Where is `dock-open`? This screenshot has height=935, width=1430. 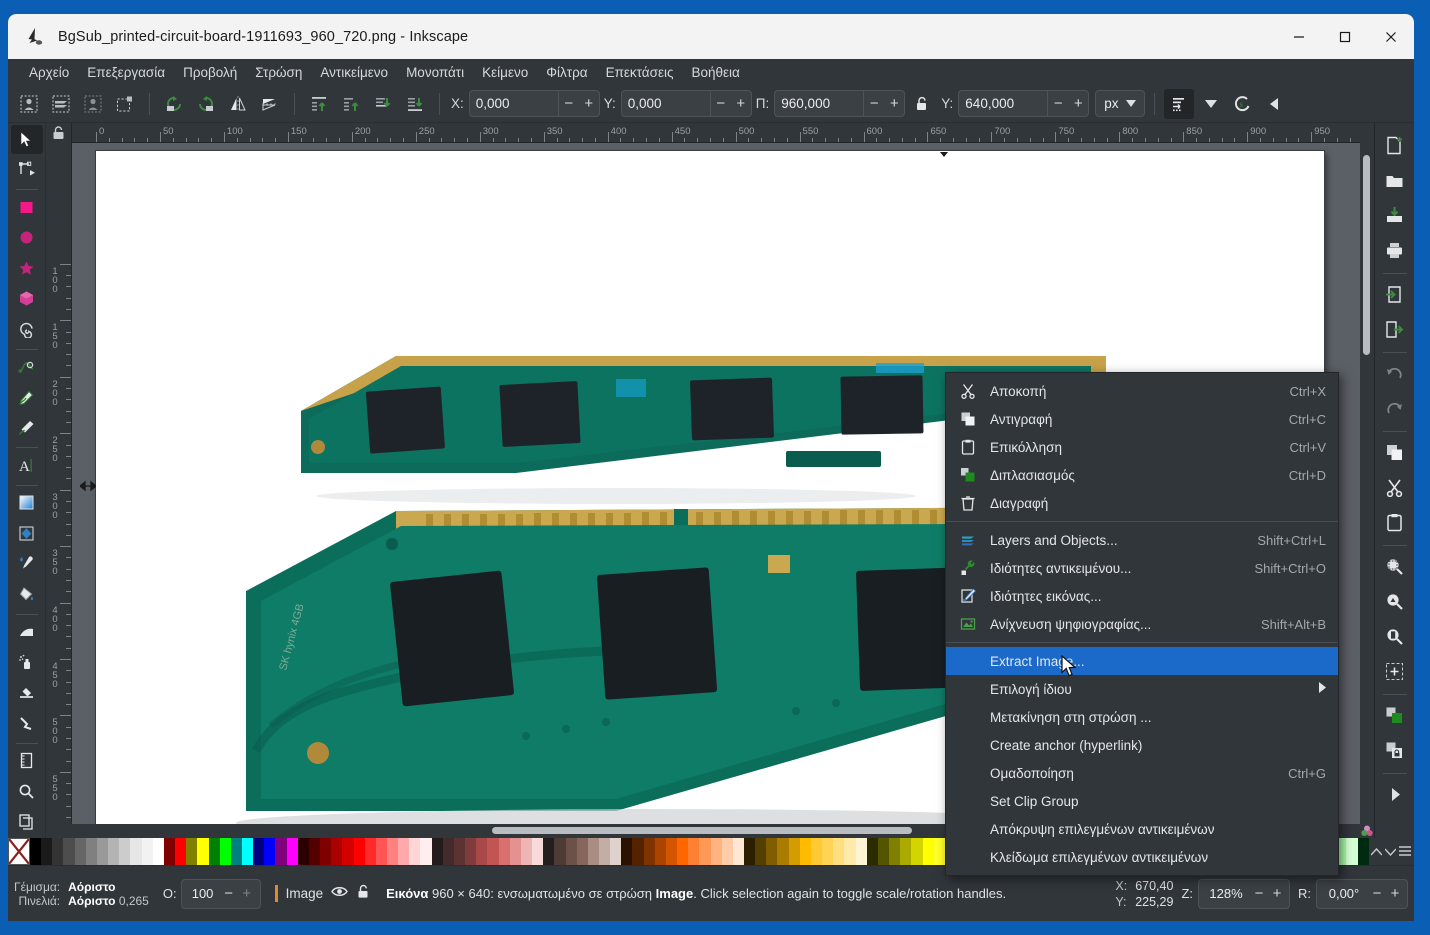
dock-open is located at coordinates (1395, 180).